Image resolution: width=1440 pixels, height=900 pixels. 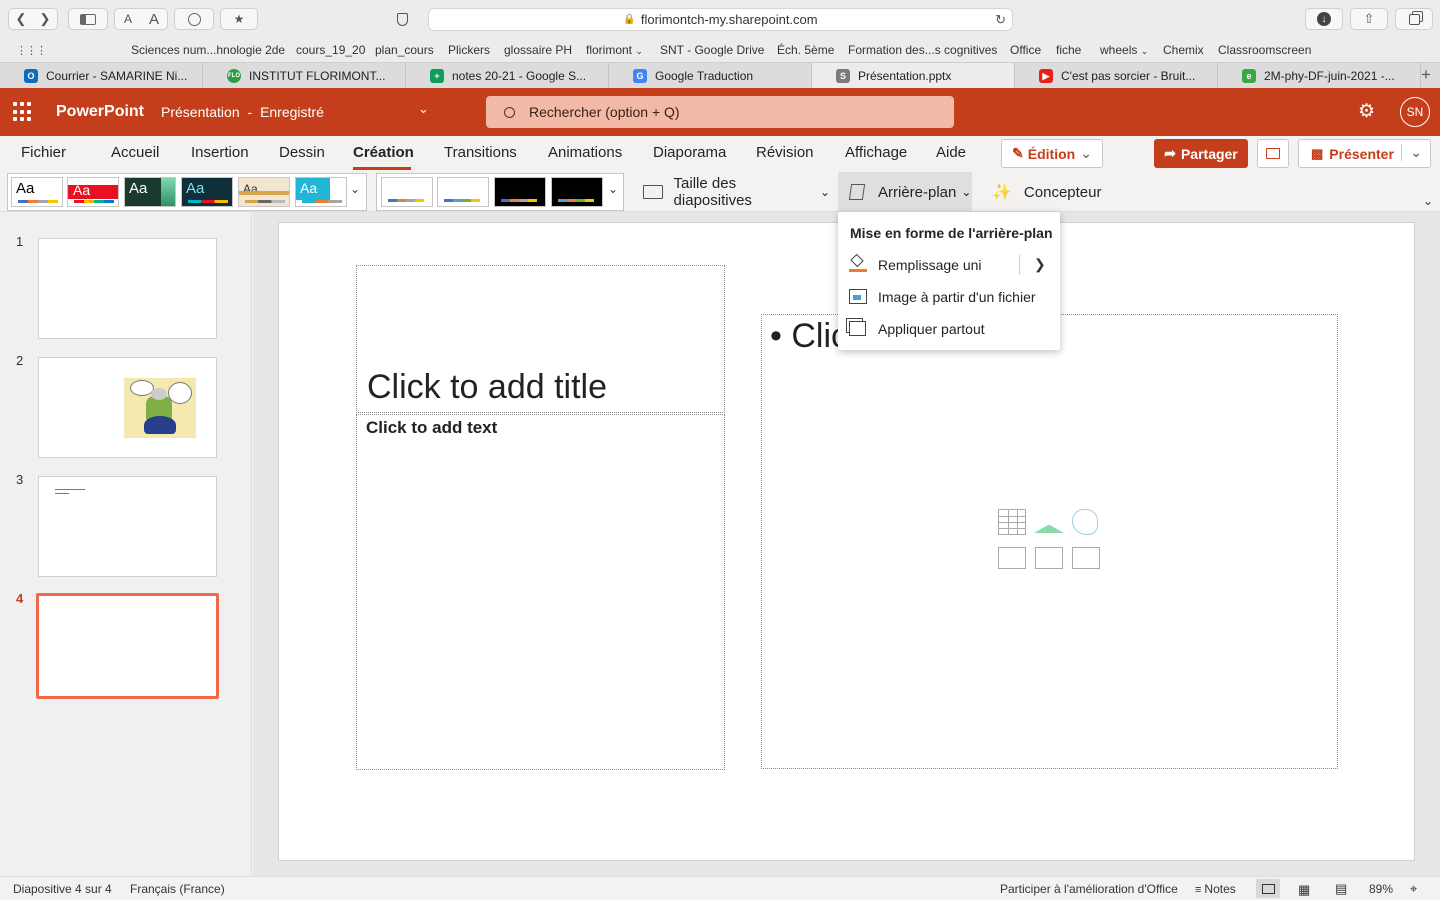 I want to click on favorite-item: Chemix, so click(x=1183, y=50).